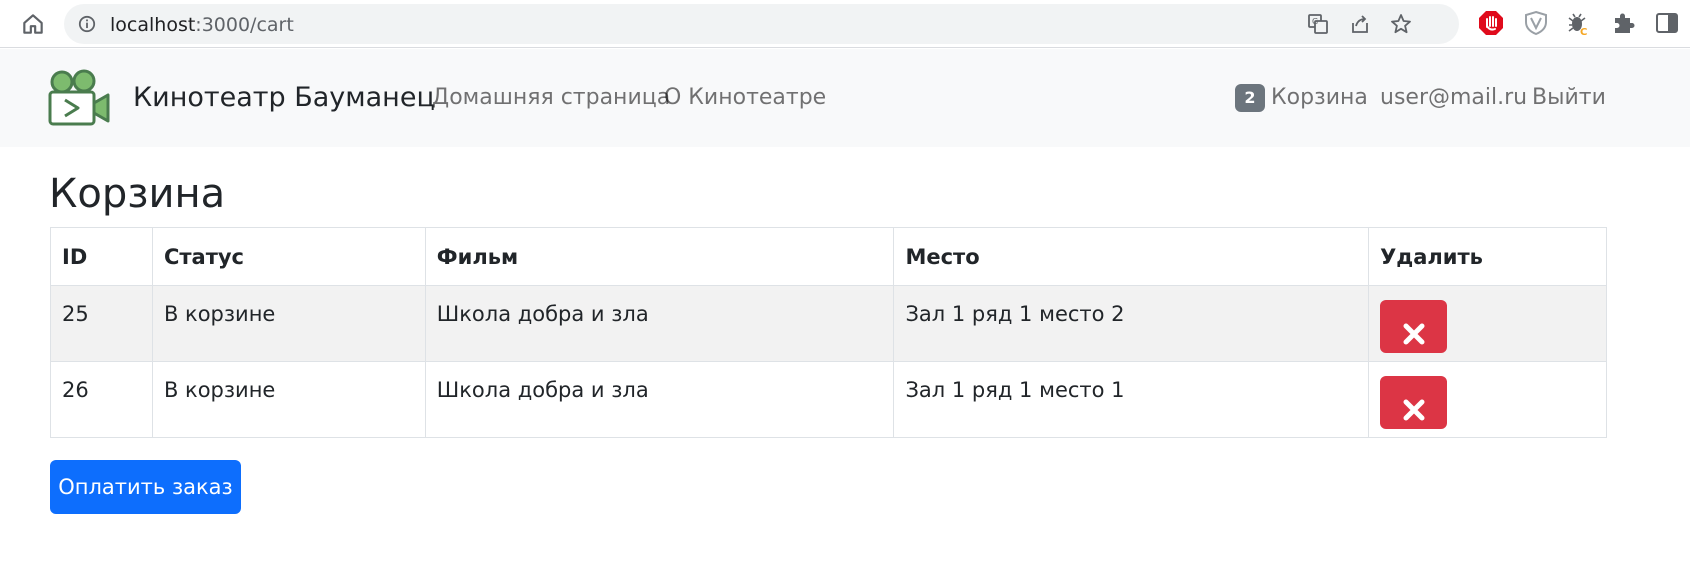 This screenshot has height=567, width=1690. I want to click on bookmark-star-icon, so click(1401, 24).